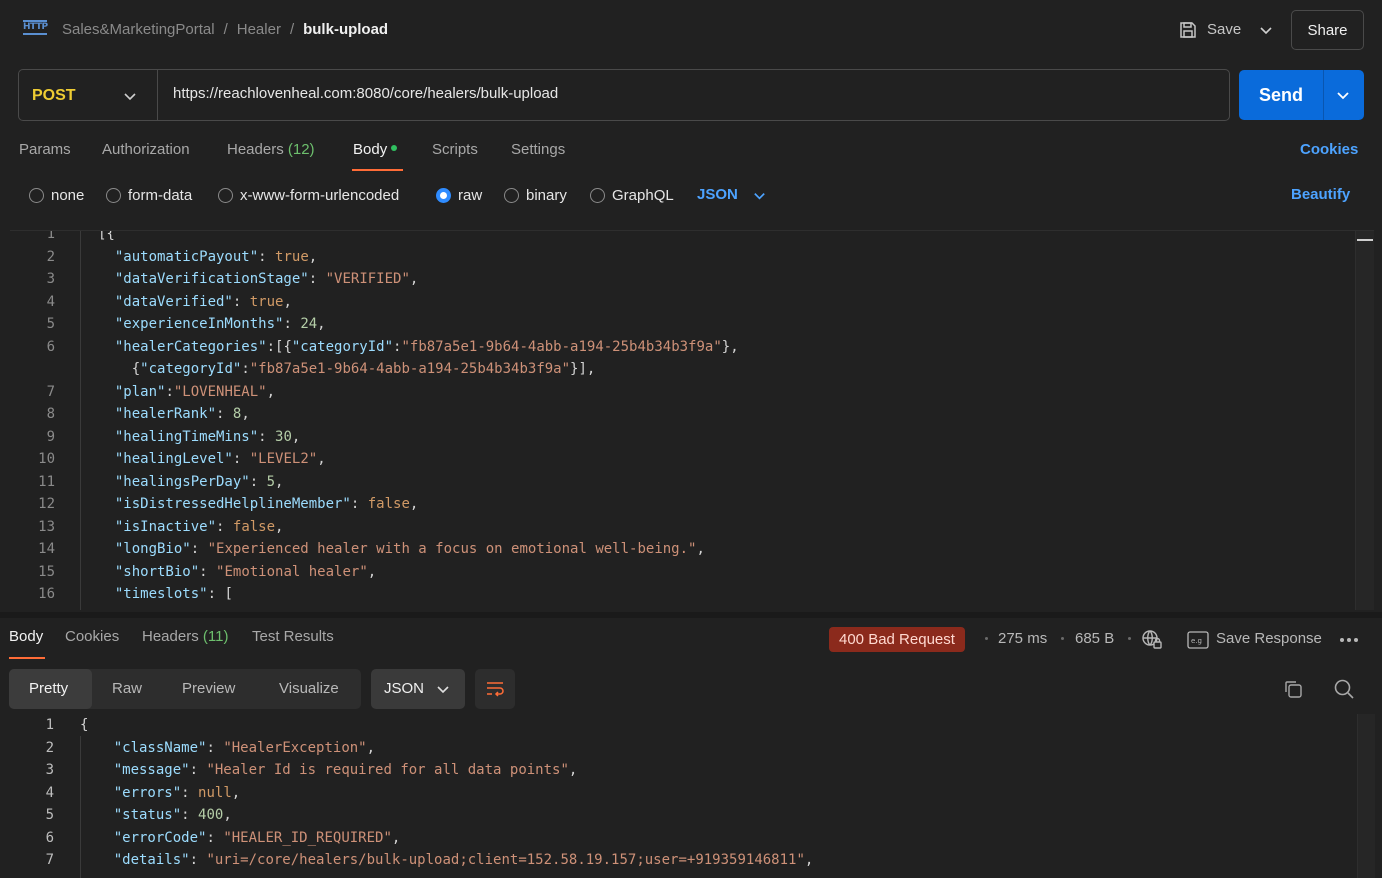  I want to click on radio-form-data: form-data, so click(149, 195).